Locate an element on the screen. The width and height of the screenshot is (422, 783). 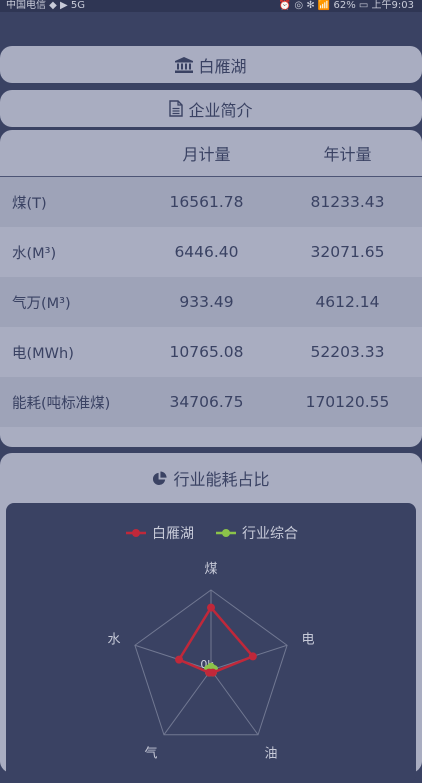
company-intro-label: 企业简介 is located at coordinates (220, 110).